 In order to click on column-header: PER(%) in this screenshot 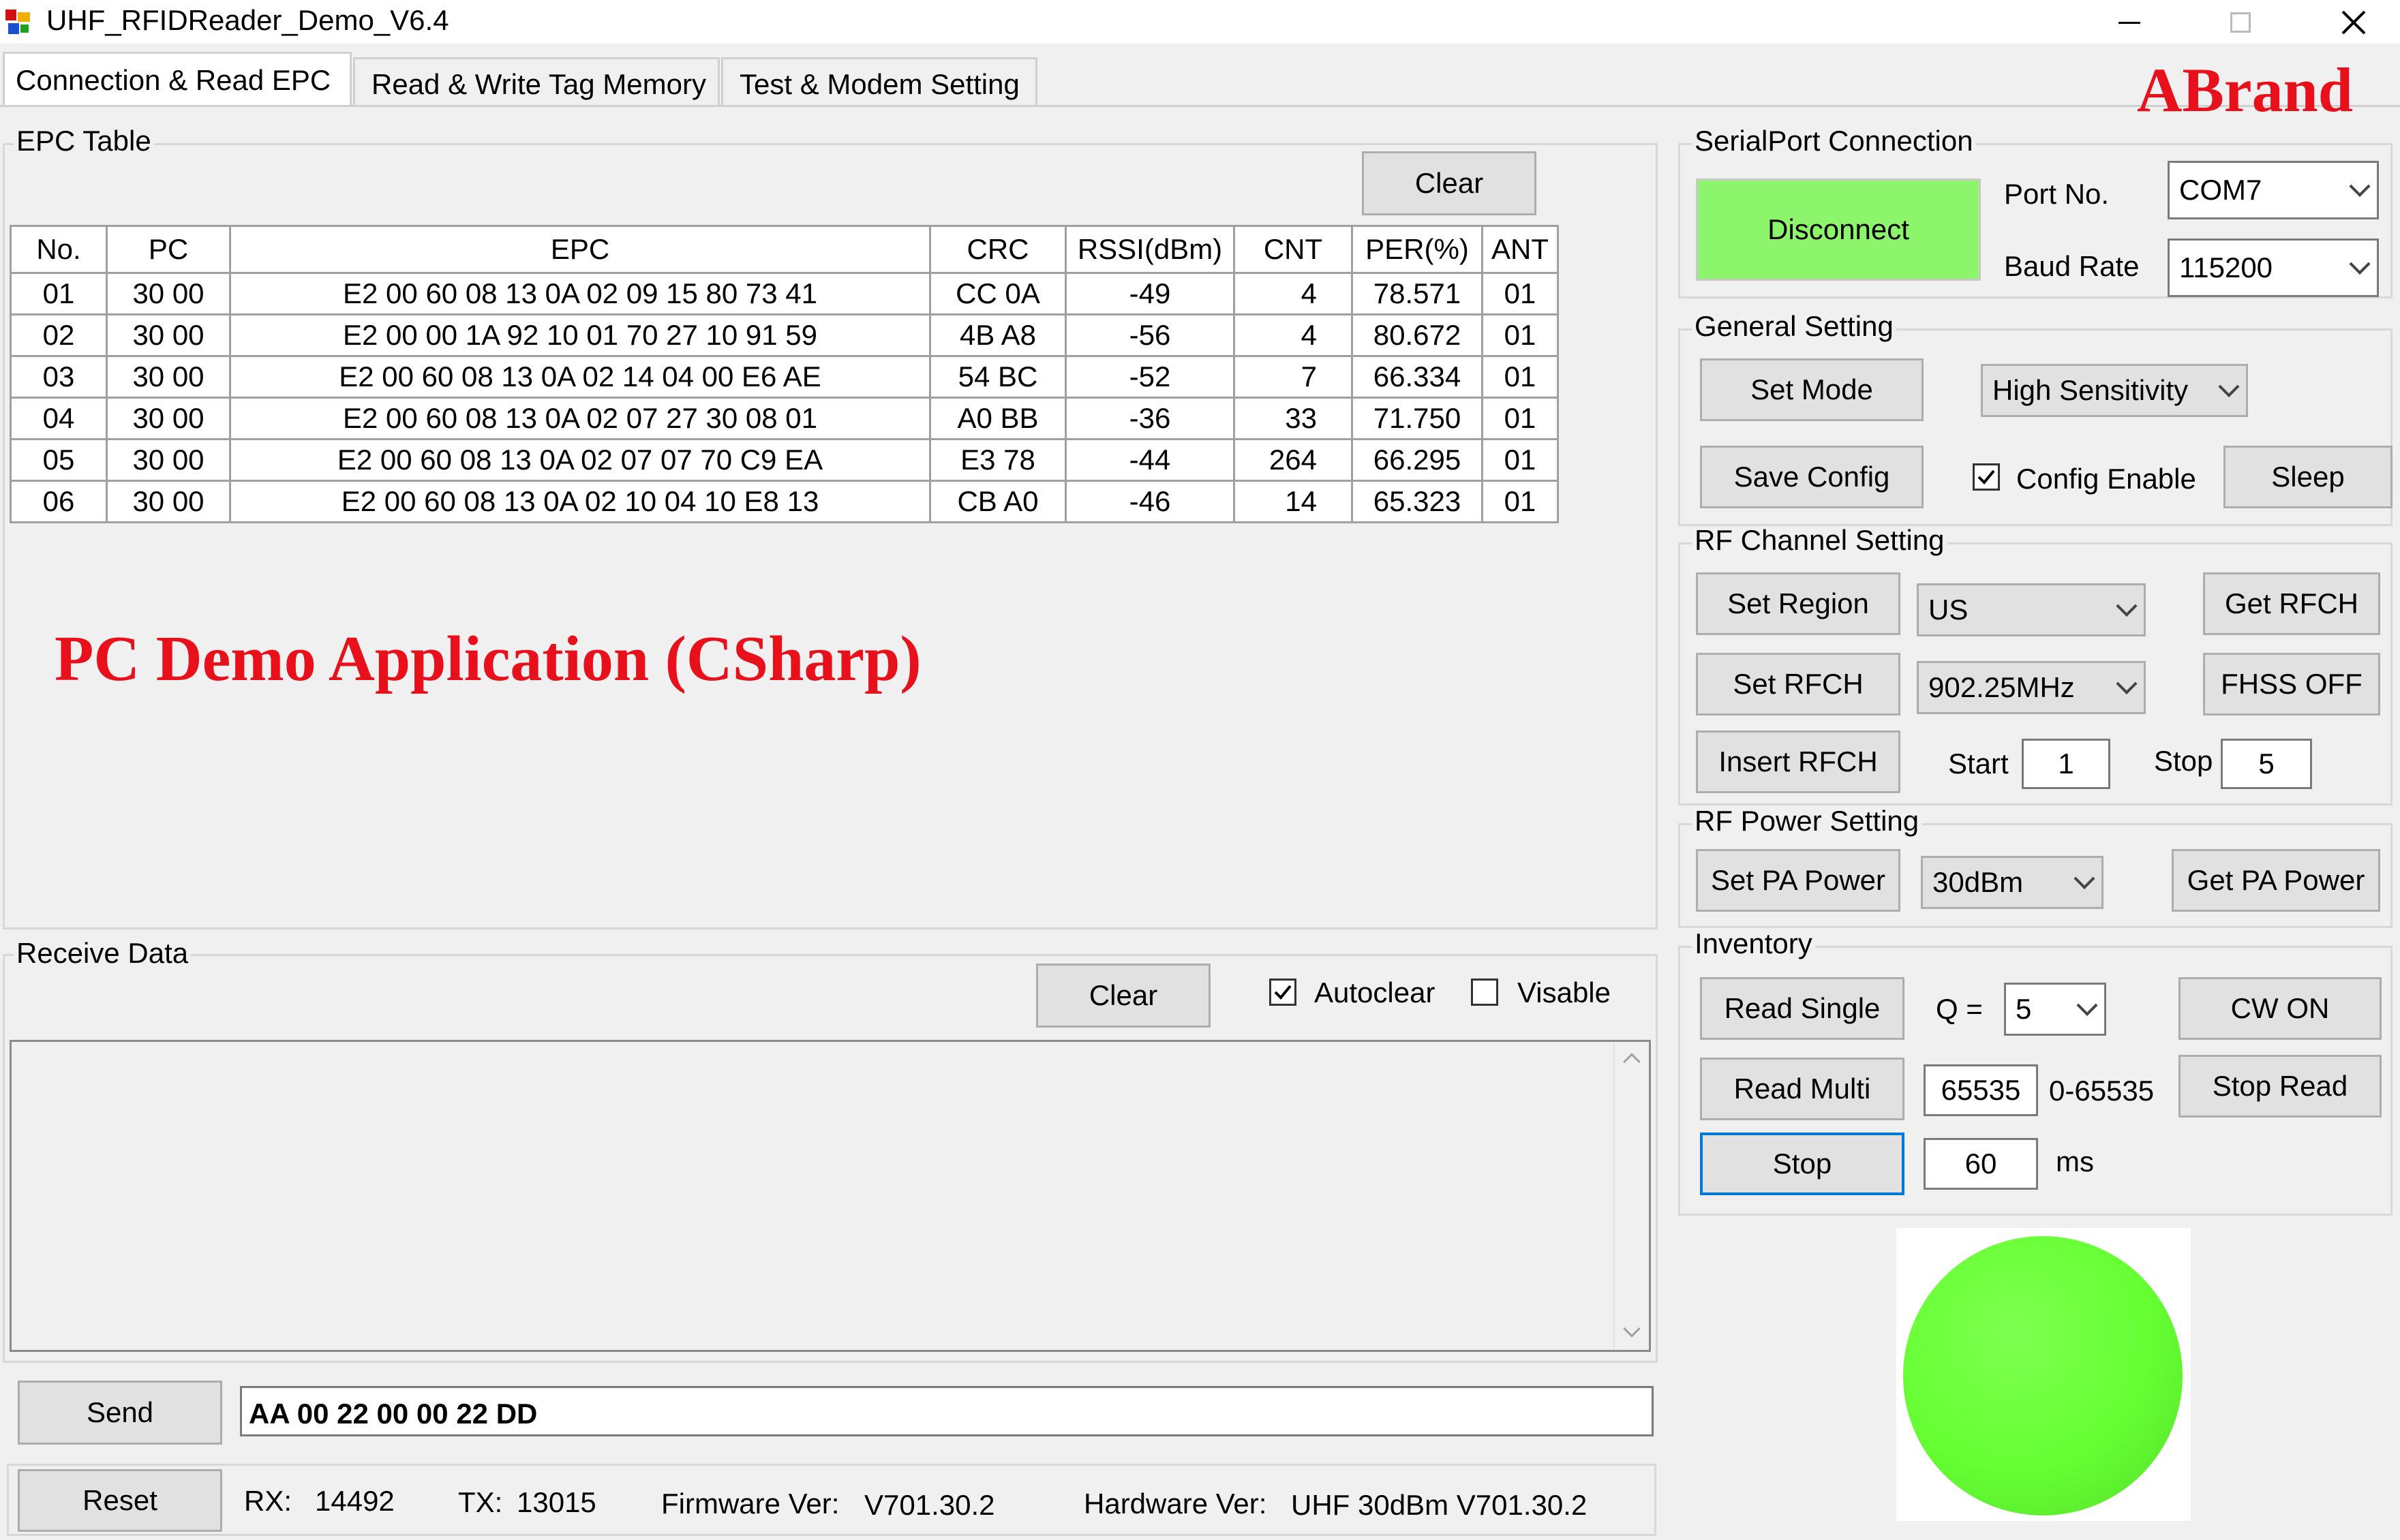, I will do `click(1417, 249)`.